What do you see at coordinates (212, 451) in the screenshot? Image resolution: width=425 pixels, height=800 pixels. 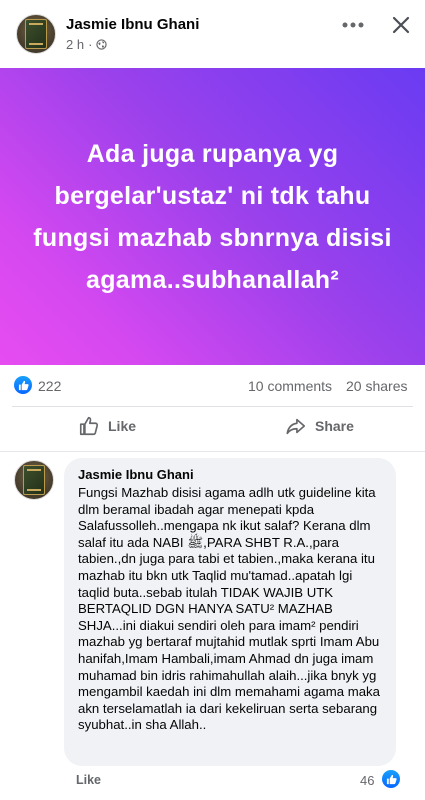 I see `divider` at bounding box center [212, 451].